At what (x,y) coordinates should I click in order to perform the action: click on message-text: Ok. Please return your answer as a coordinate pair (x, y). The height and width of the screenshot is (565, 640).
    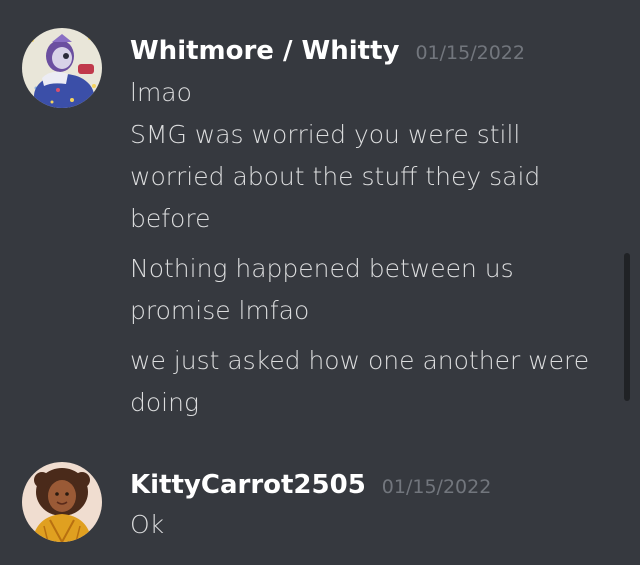
    Looking at the image, I should click on (147, 524).